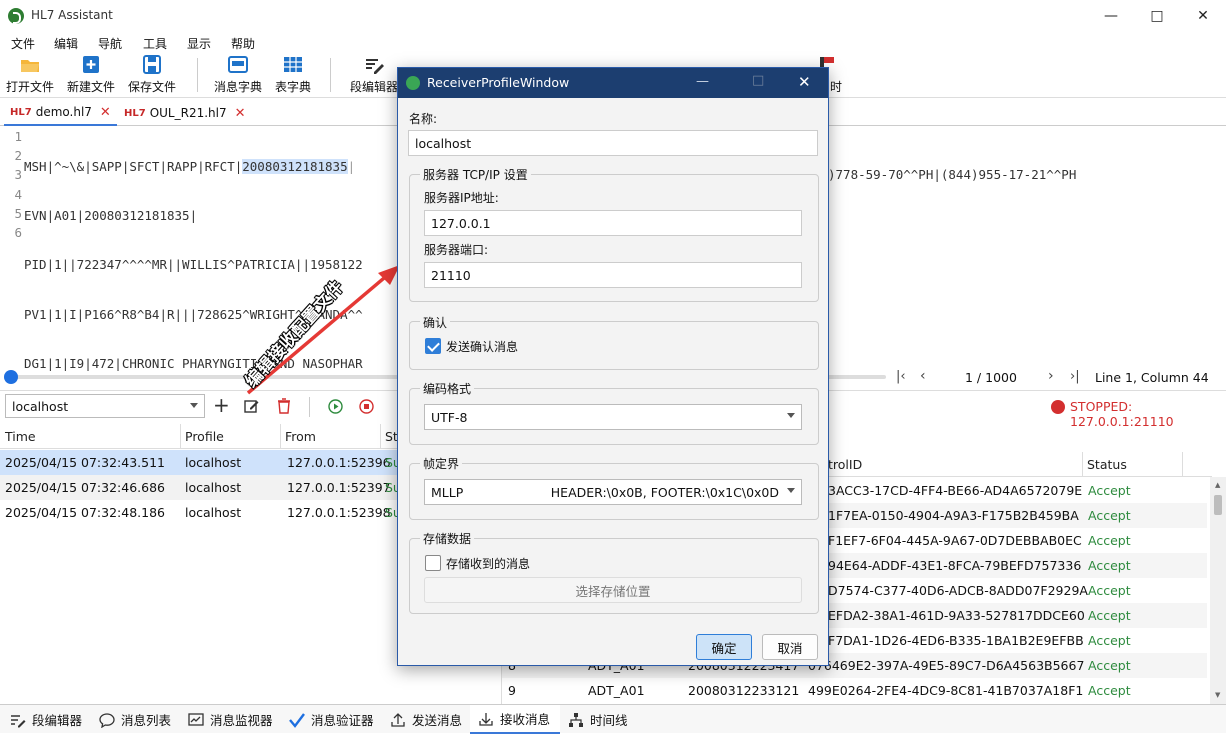  Describe the element at coordinates (447, 538) in the screenshot. I see `store-group-label: 存储数据` at that location.